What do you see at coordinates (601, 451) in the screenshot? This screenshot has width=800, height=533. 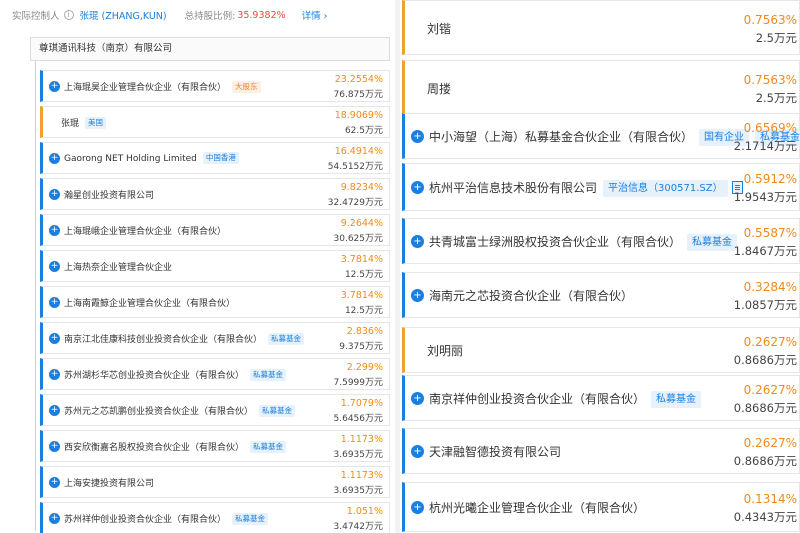 I see `shareholder-row: +天津融智德投资有限公司0.2627%0.8686万元` at bounding box center [601, 451].